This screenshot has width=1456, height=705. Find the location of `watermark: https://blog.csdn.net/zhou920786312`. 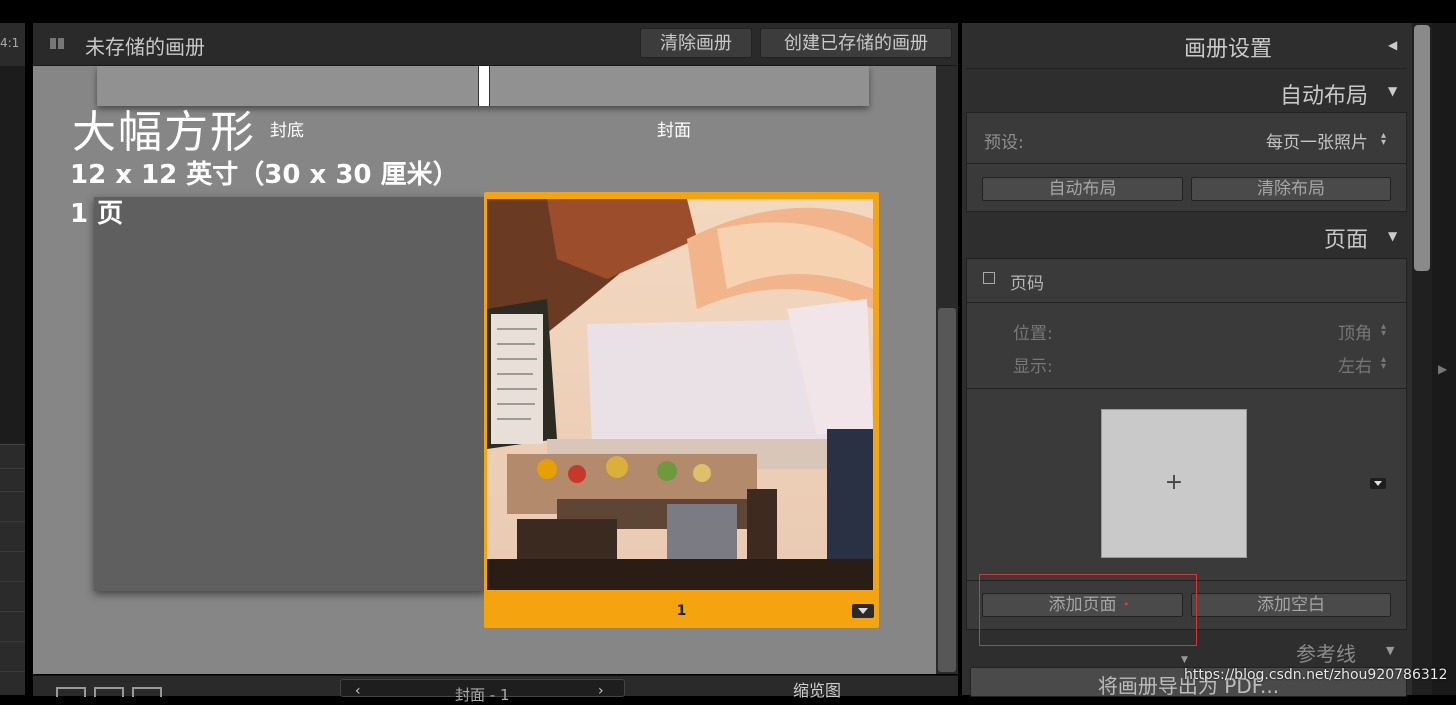

watermark: https://blog.csdn.net/zhou920786312 is located at coordinates (1316, 675).